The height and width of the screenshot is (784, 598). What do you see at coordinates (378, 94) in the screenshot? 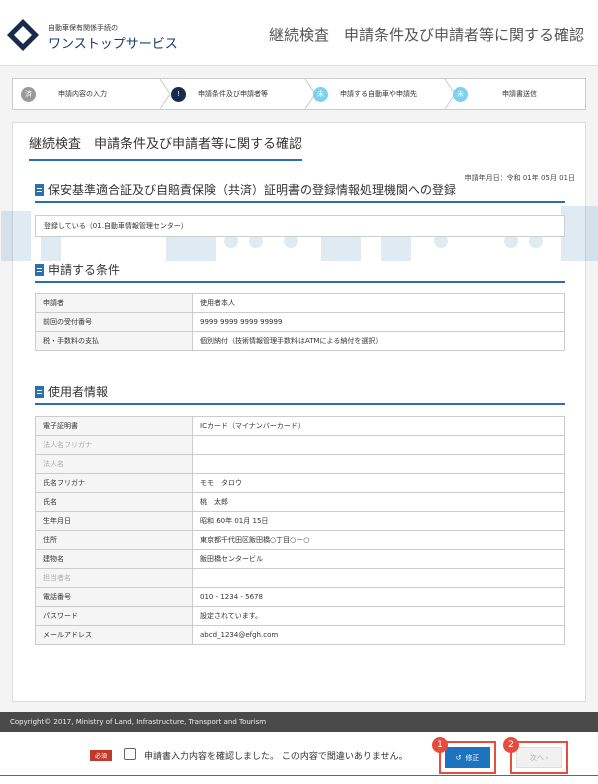
I see `step-label: 申請する自動車や申請先` at bounding box center [378, 94].